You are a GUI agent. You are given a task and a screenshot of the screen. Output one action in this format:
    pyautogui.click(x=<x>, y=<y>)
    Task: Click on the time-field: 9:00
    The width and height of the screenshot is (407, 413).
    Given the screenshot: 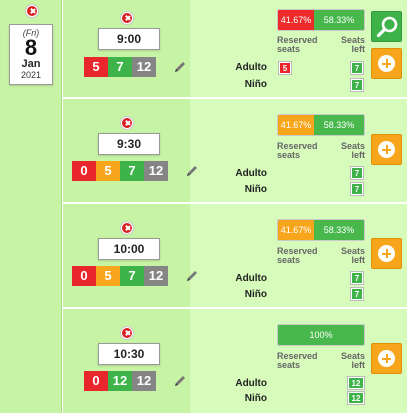 What is the action you would take?
    pyautogui.click(x=129, y=39)
    